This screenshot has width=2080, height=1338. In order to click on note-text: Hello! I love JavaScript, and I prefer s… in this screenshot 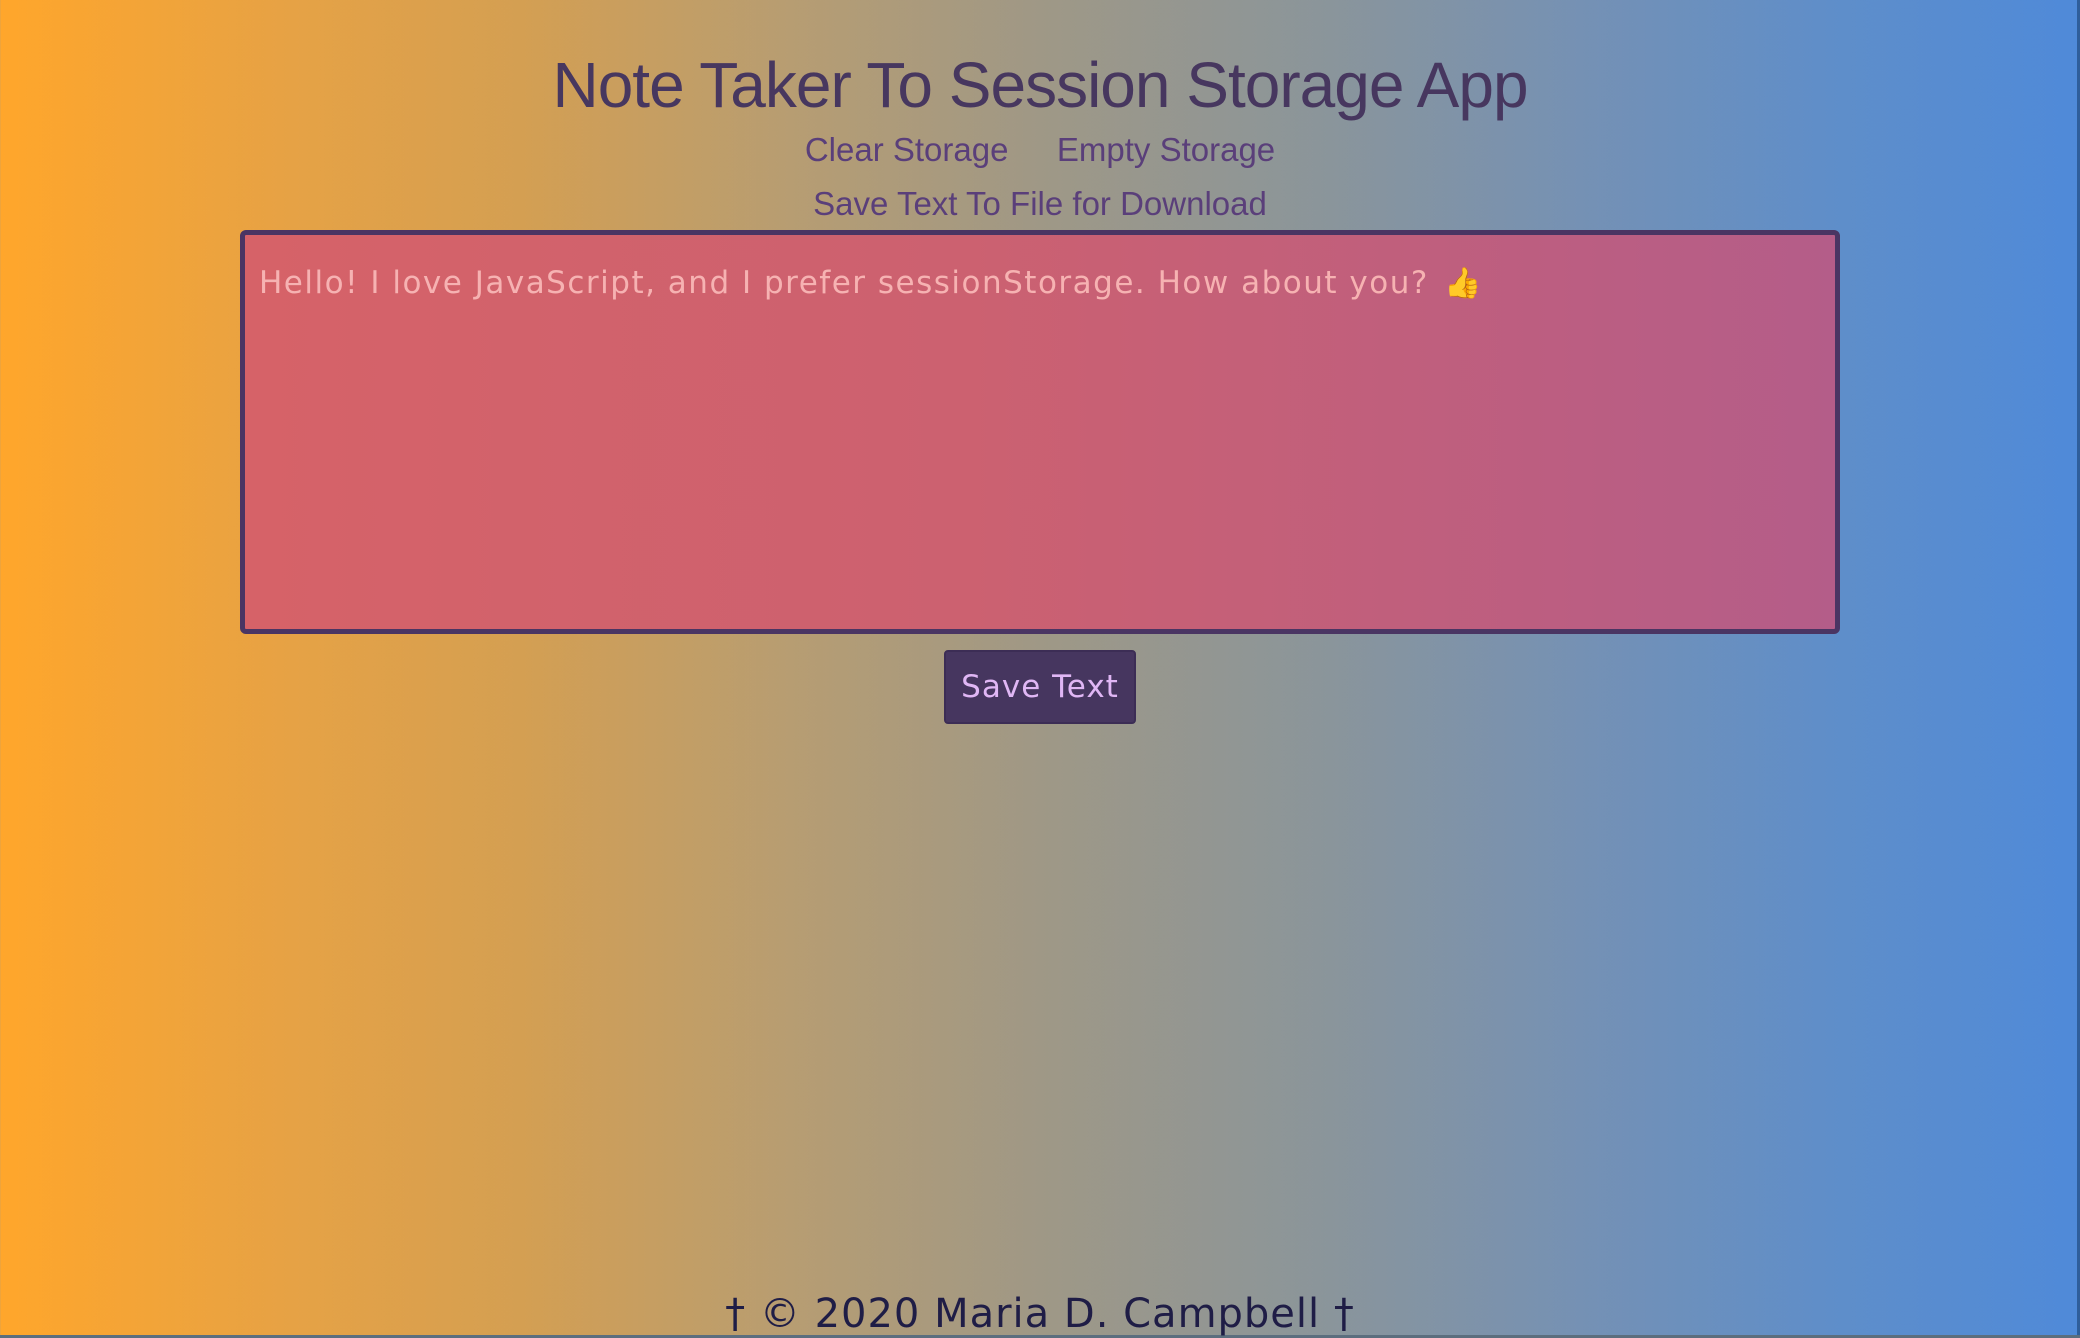, I will do `click(844, 283)`.